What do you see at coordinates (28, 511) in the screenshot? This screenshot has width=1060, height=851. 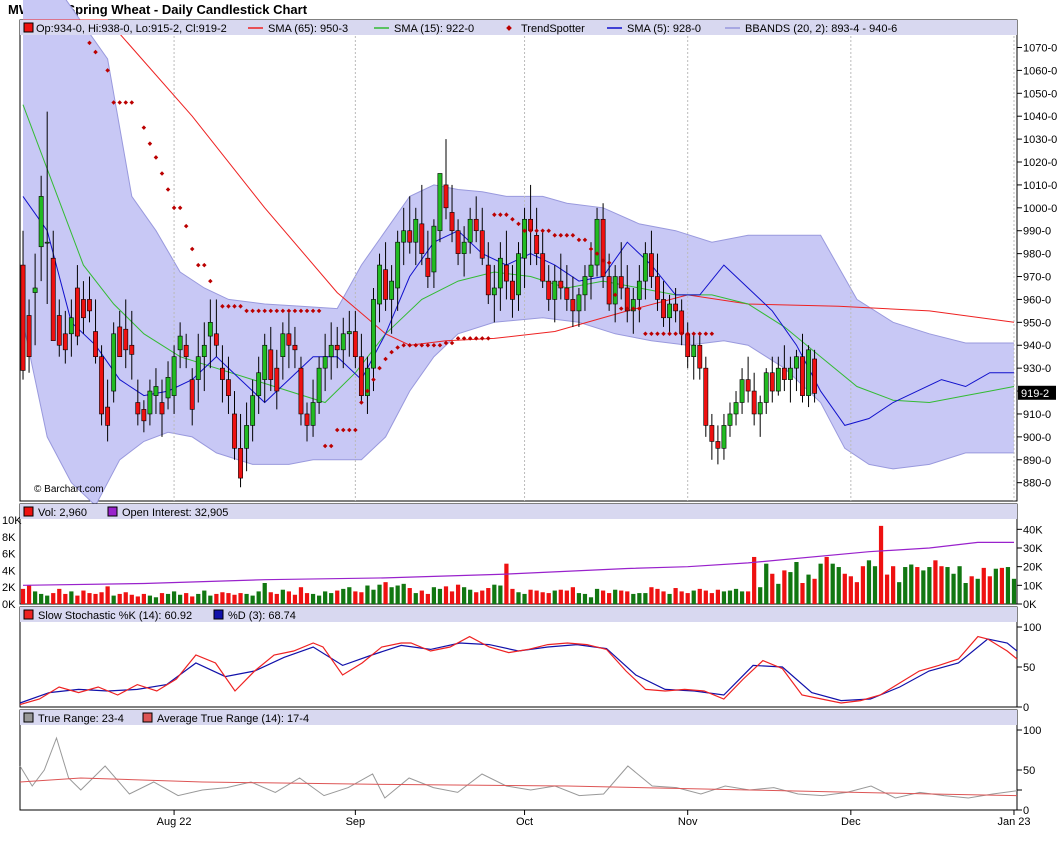 I see `legend-vol-swatch` at bounding box center [28, 511].